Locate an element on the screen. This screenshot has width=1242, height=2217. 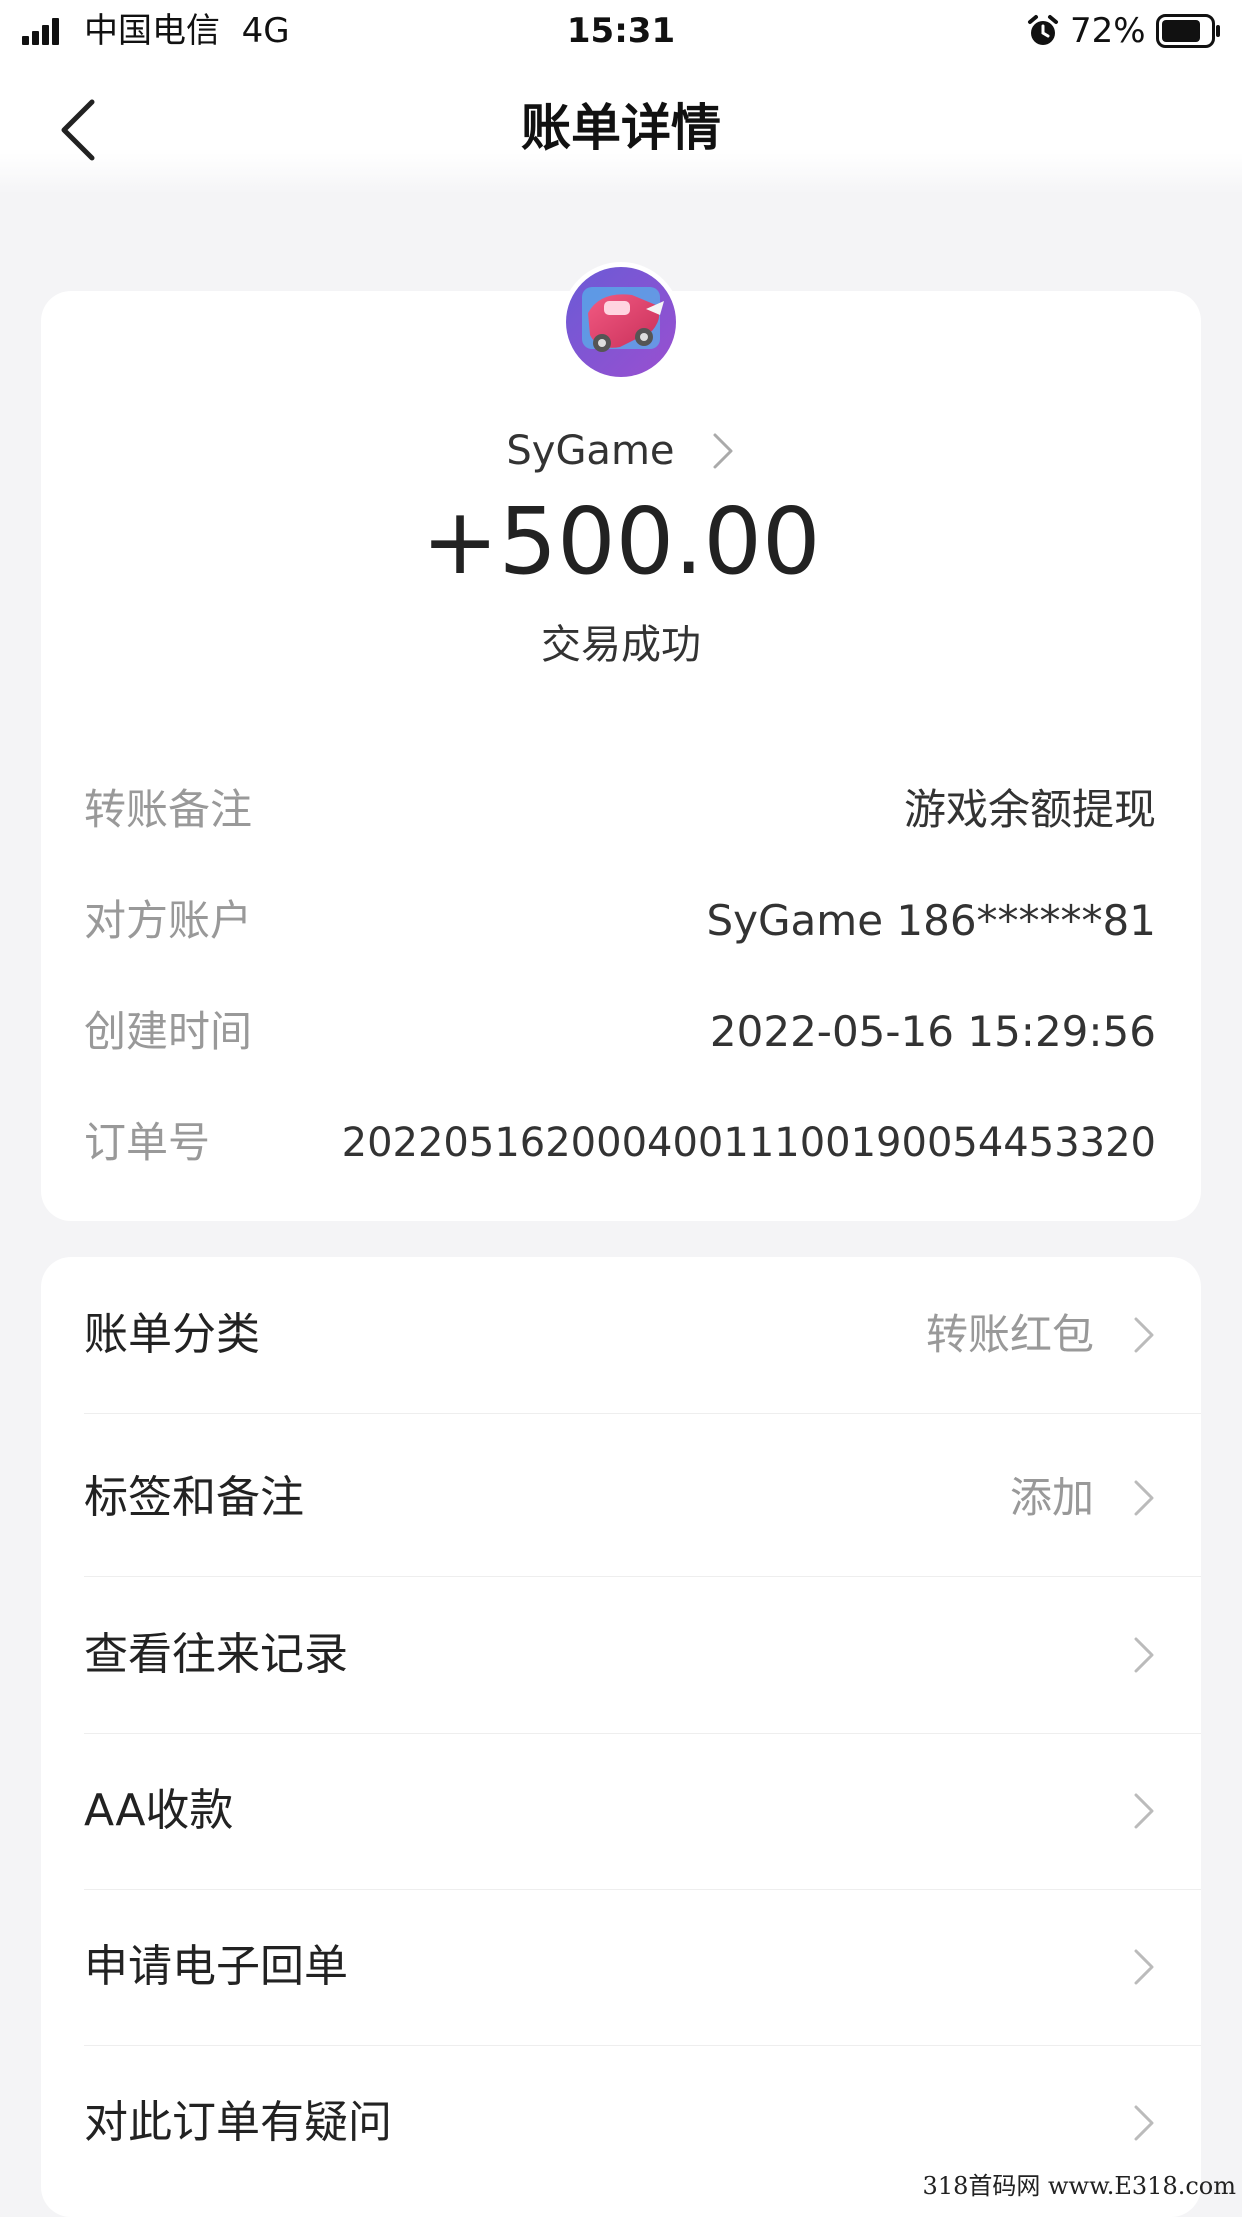
status-bar: 中国电信 4G 15:31 72% is located at coordinates (621, 31).